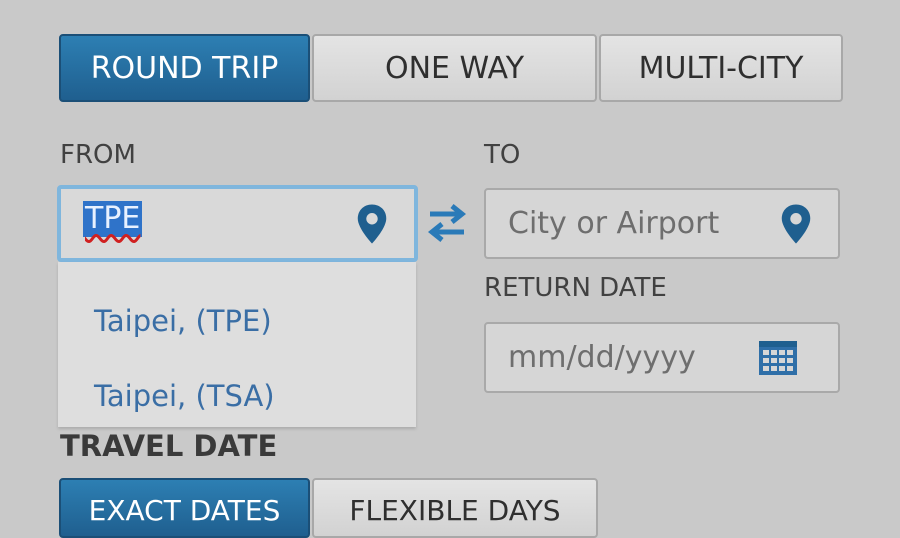 This screenshot has height=538, width=900. Describe the element at coordinates (184, 396) in the screenshot. I see `suggestion-item: Taipei, (TSA)` at that location.